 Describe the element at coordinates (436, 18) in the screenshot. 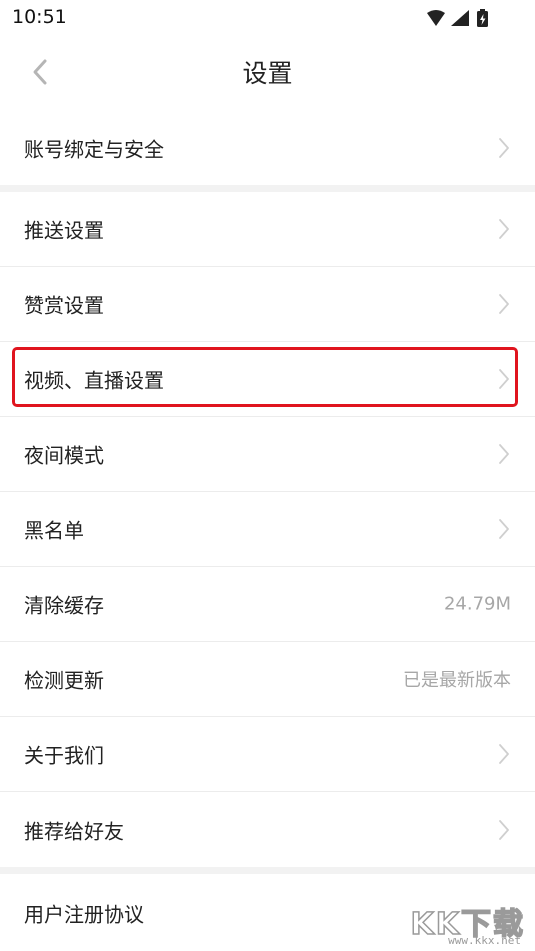

I see `wifi-icon` at that location.